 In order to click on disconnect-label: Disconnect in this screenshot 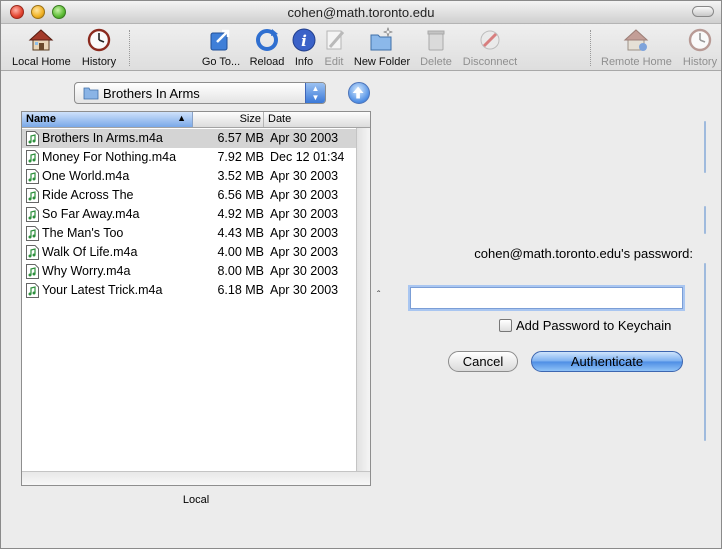, I will do `click(490, 62)`.